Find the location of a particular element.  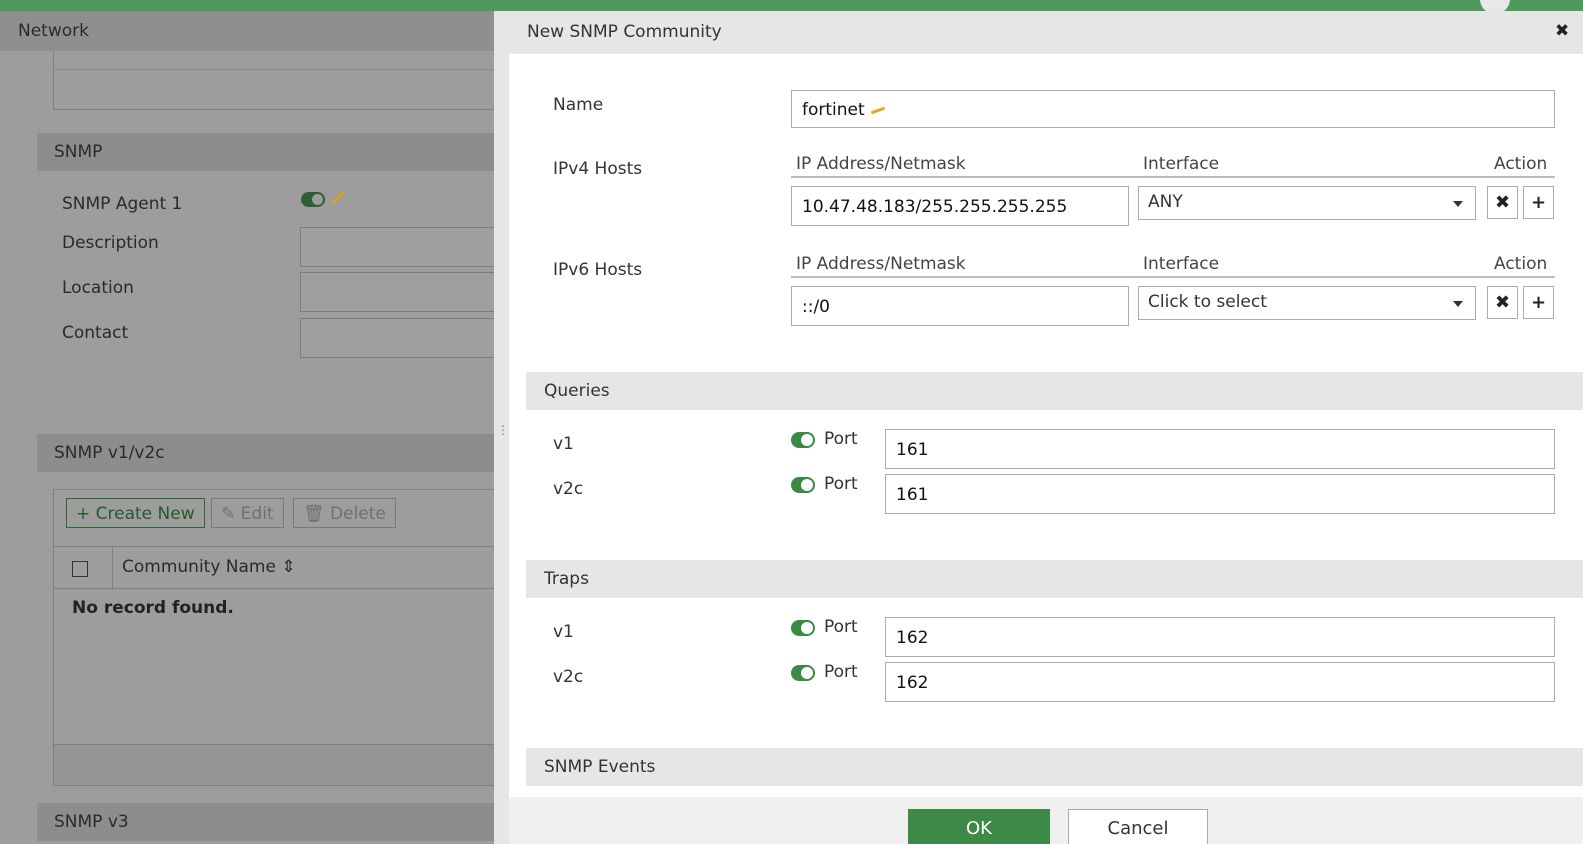

queries-v2c-port-value: 161 is located at coordinates (912, 495).